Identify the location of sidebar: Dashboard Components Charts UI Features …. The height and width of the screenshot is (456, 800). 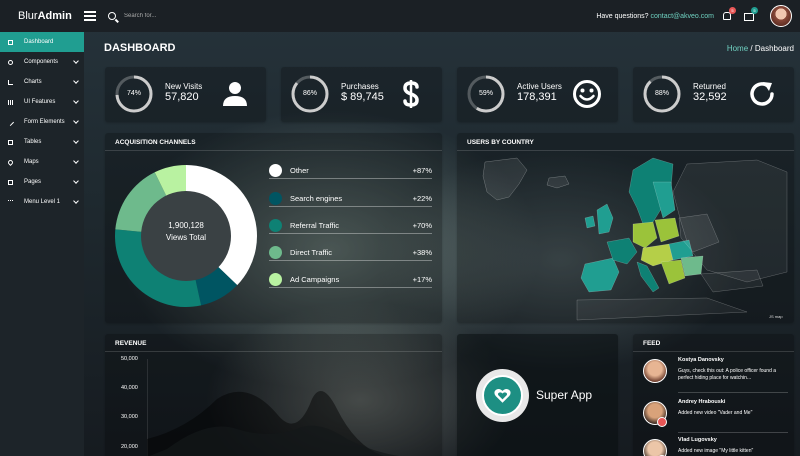
(42, 244).